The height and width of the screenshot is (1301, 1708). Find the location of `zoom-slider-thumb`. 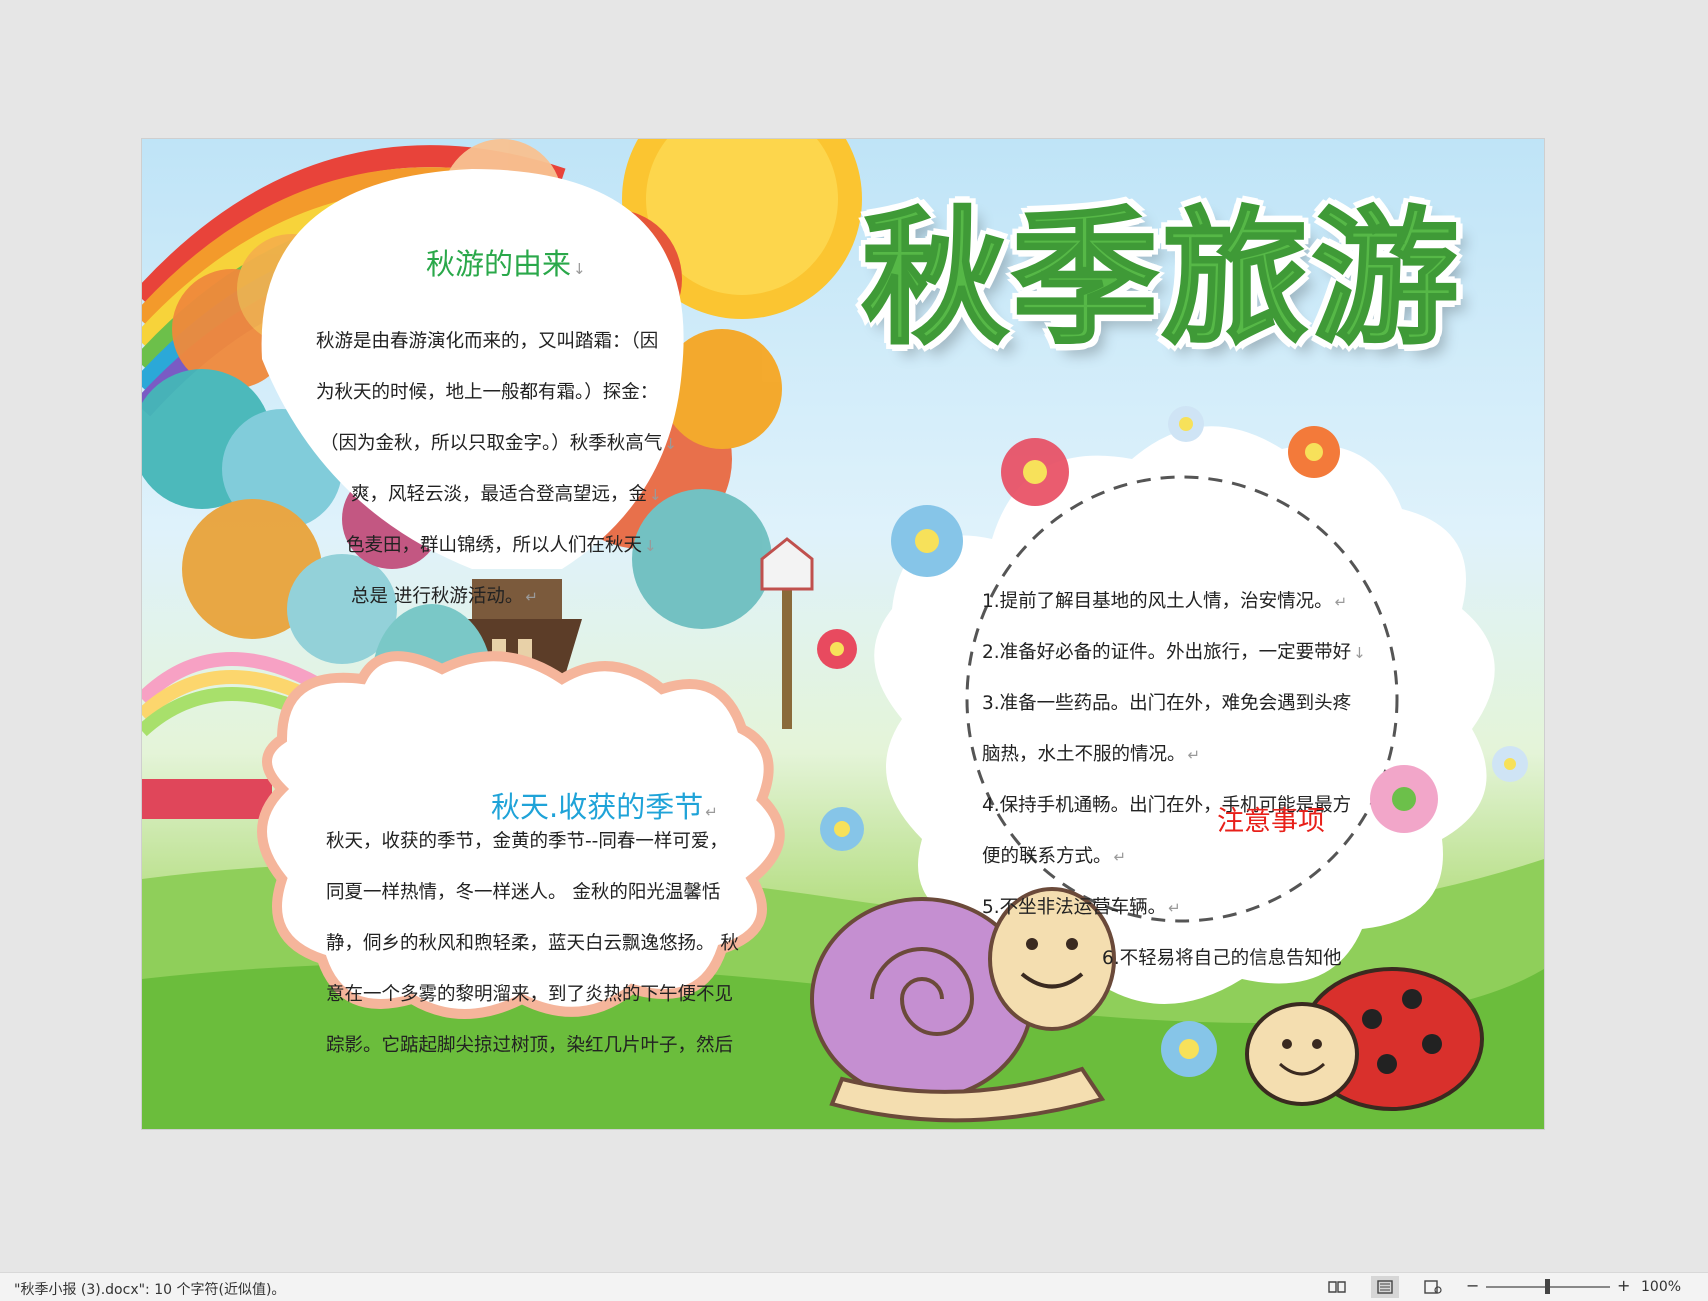

zoom-slider-thumb is located at coordinates (1547, 1286).